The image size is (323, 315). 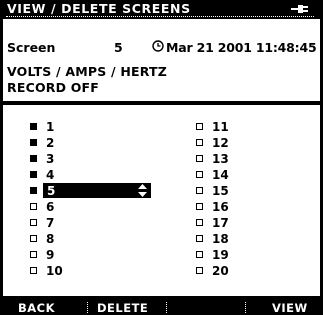 I want to click on screen-number: 5, so click(x=118, y=47).